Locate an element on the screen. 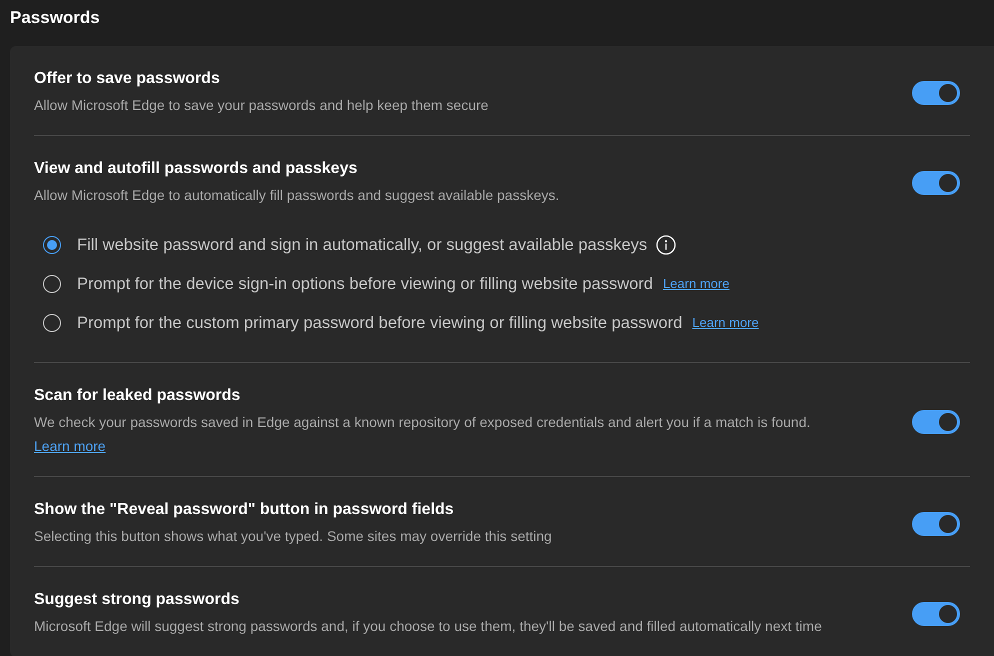 The height and width of the screenshot is (656, 994). setting-description: Selecting this button shows what you've typed. Some sites may override this setting is located at coordinates (293, 536).